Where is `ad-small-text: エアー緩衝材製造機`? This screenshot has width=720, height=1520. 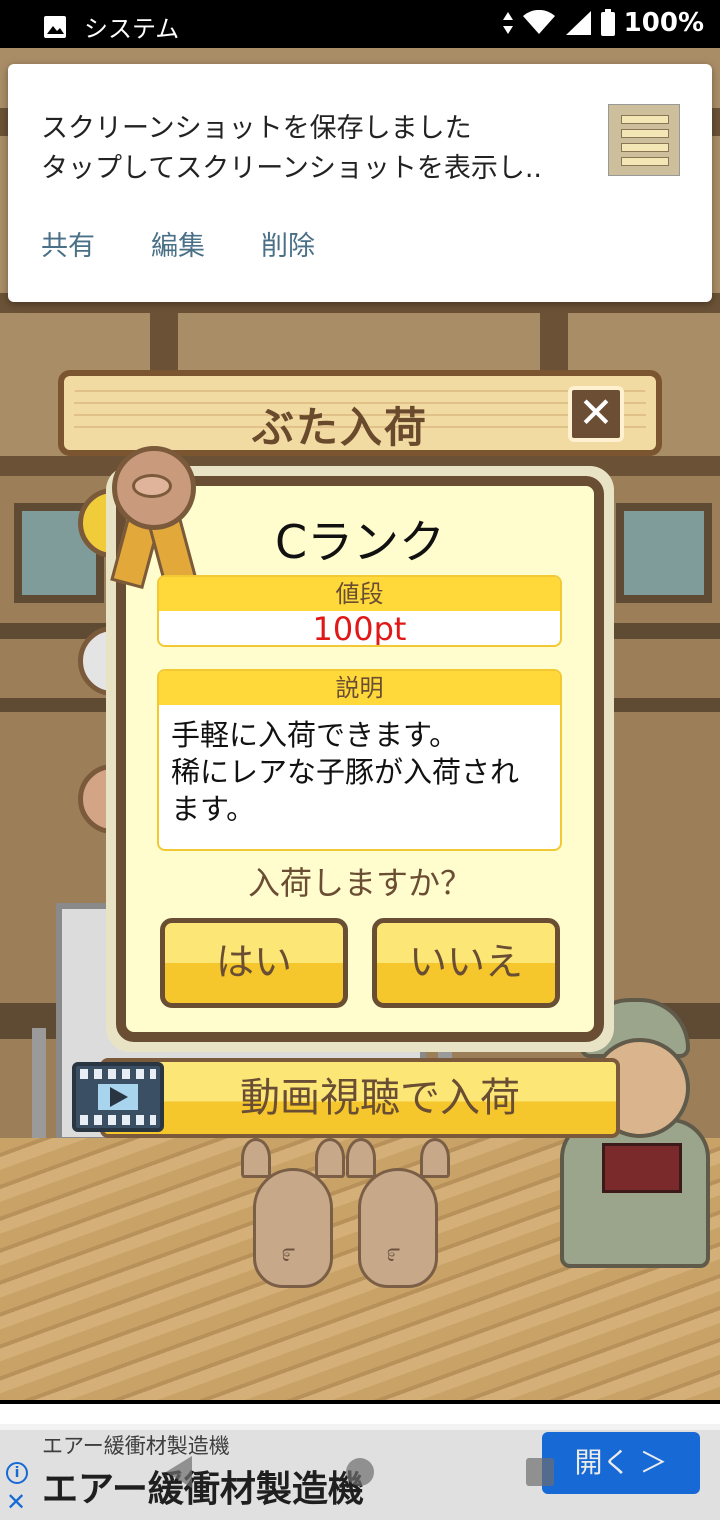
ad-small-text: エアー緩衝材製造機 is located at coordinates (136, 1446).